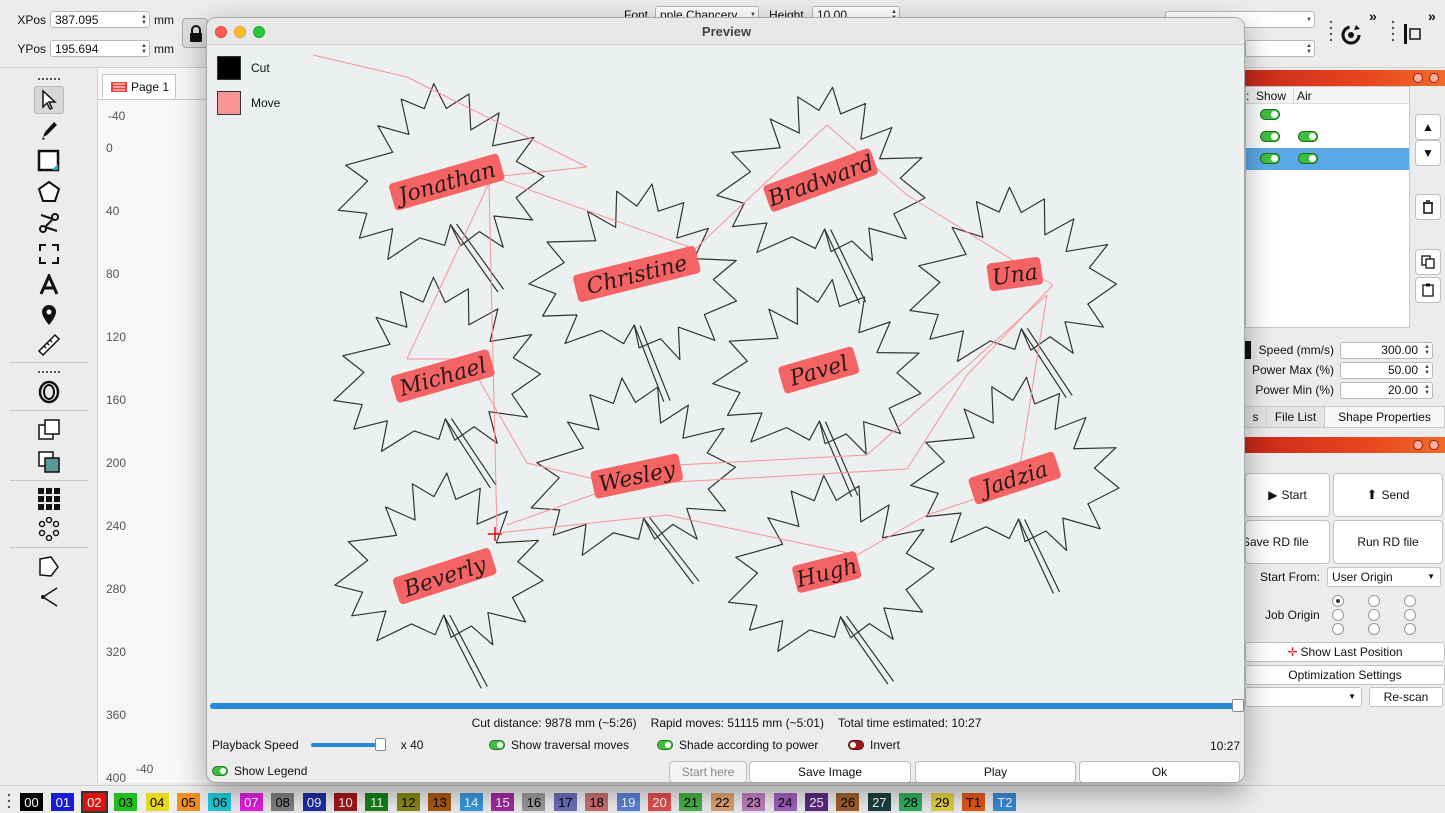  I want to click on position-tool, so click(49, 315).